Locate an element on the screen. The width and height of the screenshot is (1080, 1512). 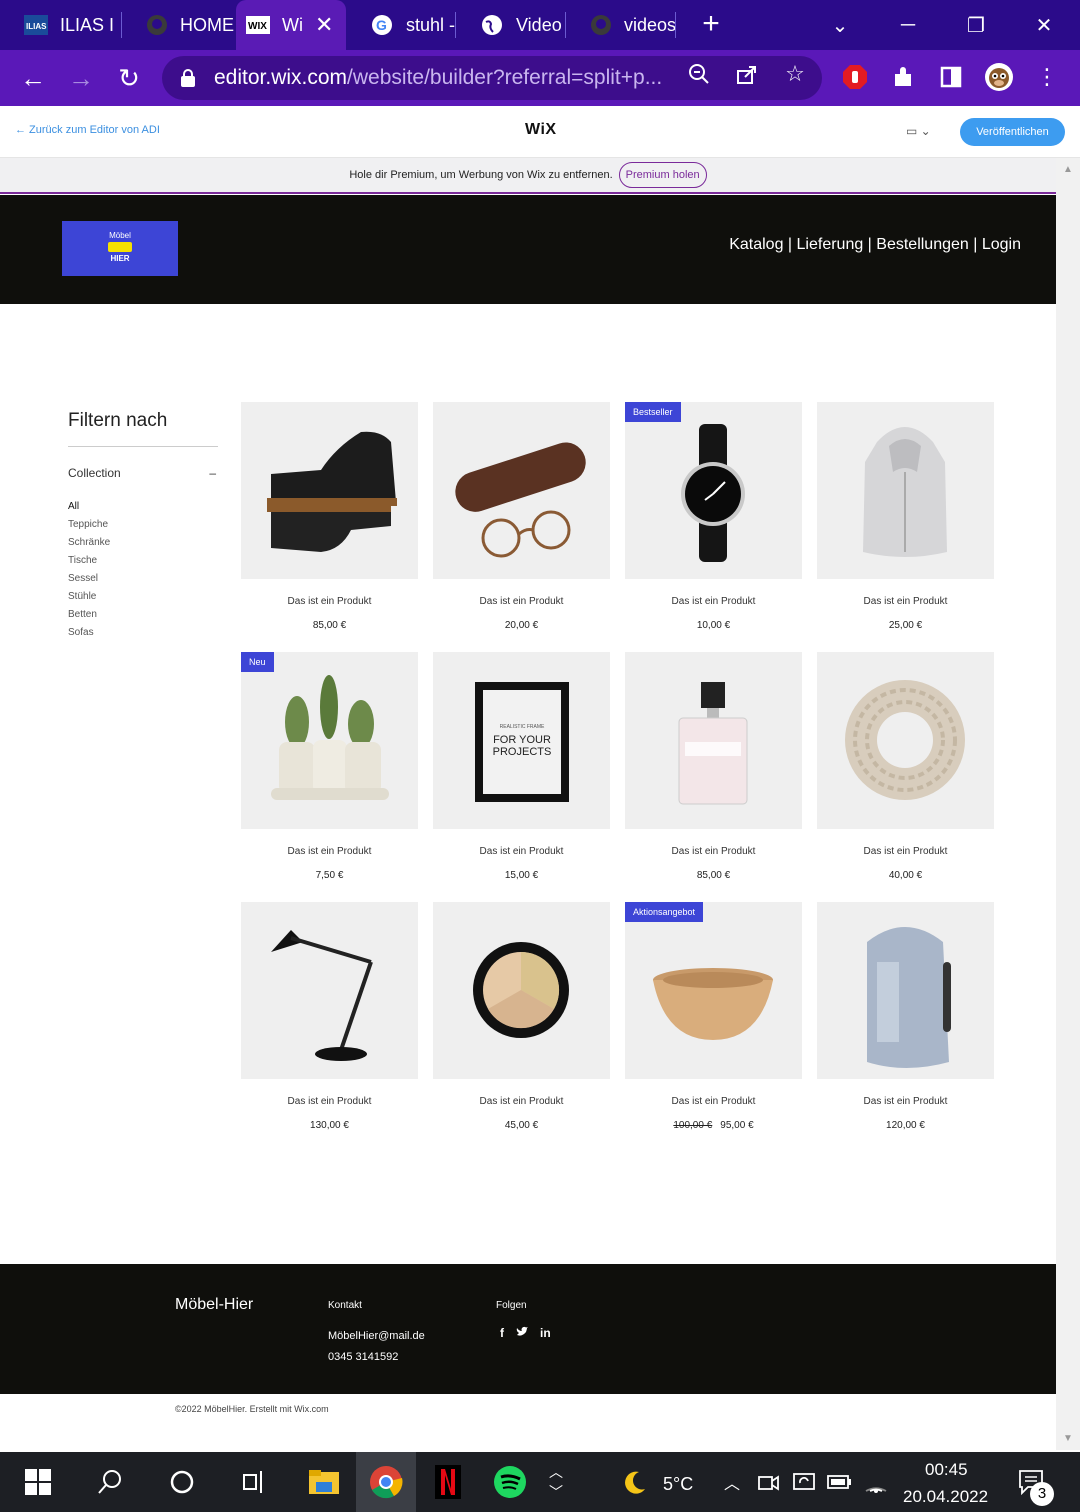
zoom-icon is located at coordinates (699, 74).